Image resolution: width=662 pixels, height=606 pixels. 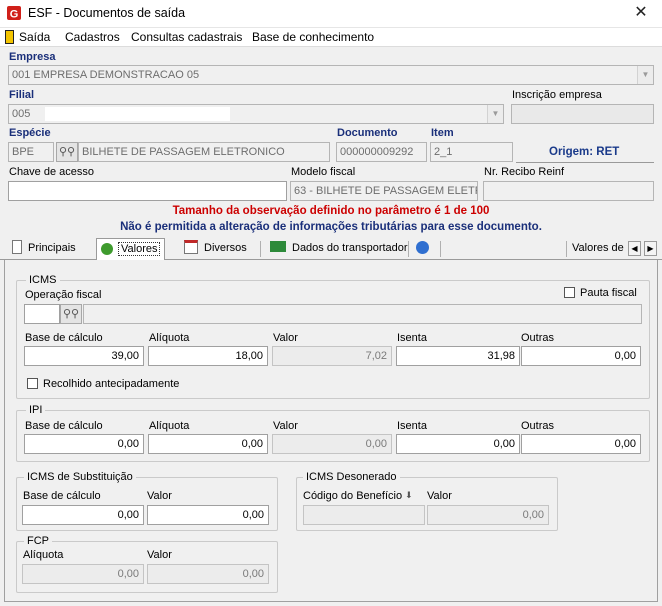 I want to click on tab-dados-do-transportador: Dados do transportador, so click(x=339, y=249).